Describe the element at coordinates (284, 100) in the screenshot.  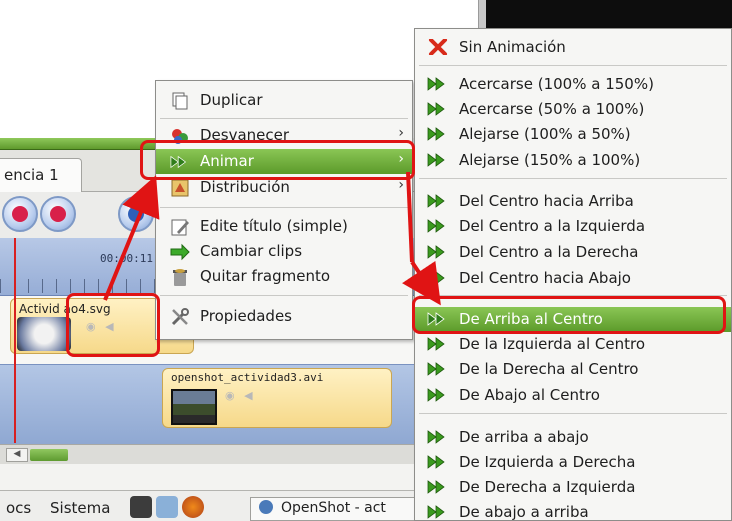
I see `menu-item-duplicar: Duplicar` at that location.